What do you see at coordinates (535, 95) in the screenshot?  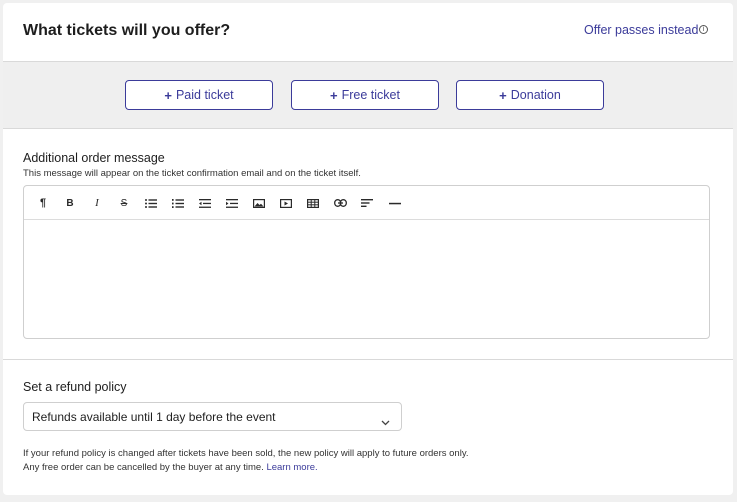 I see `donation-label: Donation` at bounding box center [535, 95].